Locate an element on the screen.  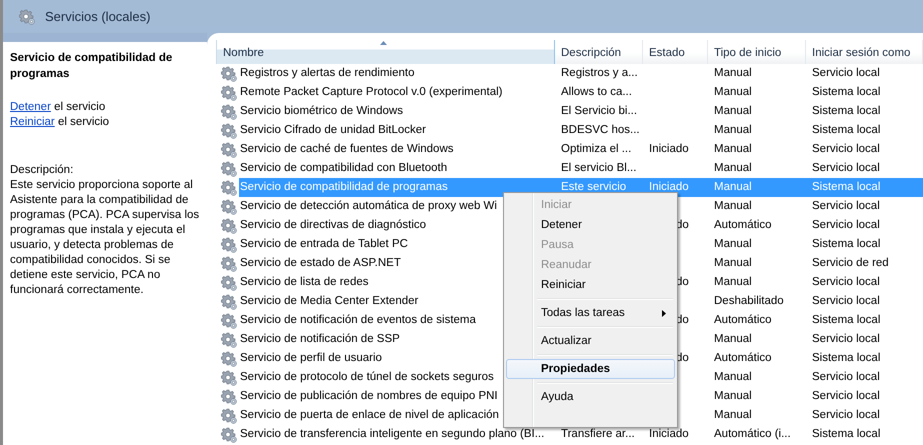
column-header: Nombre is located at coordinates (385, 52).